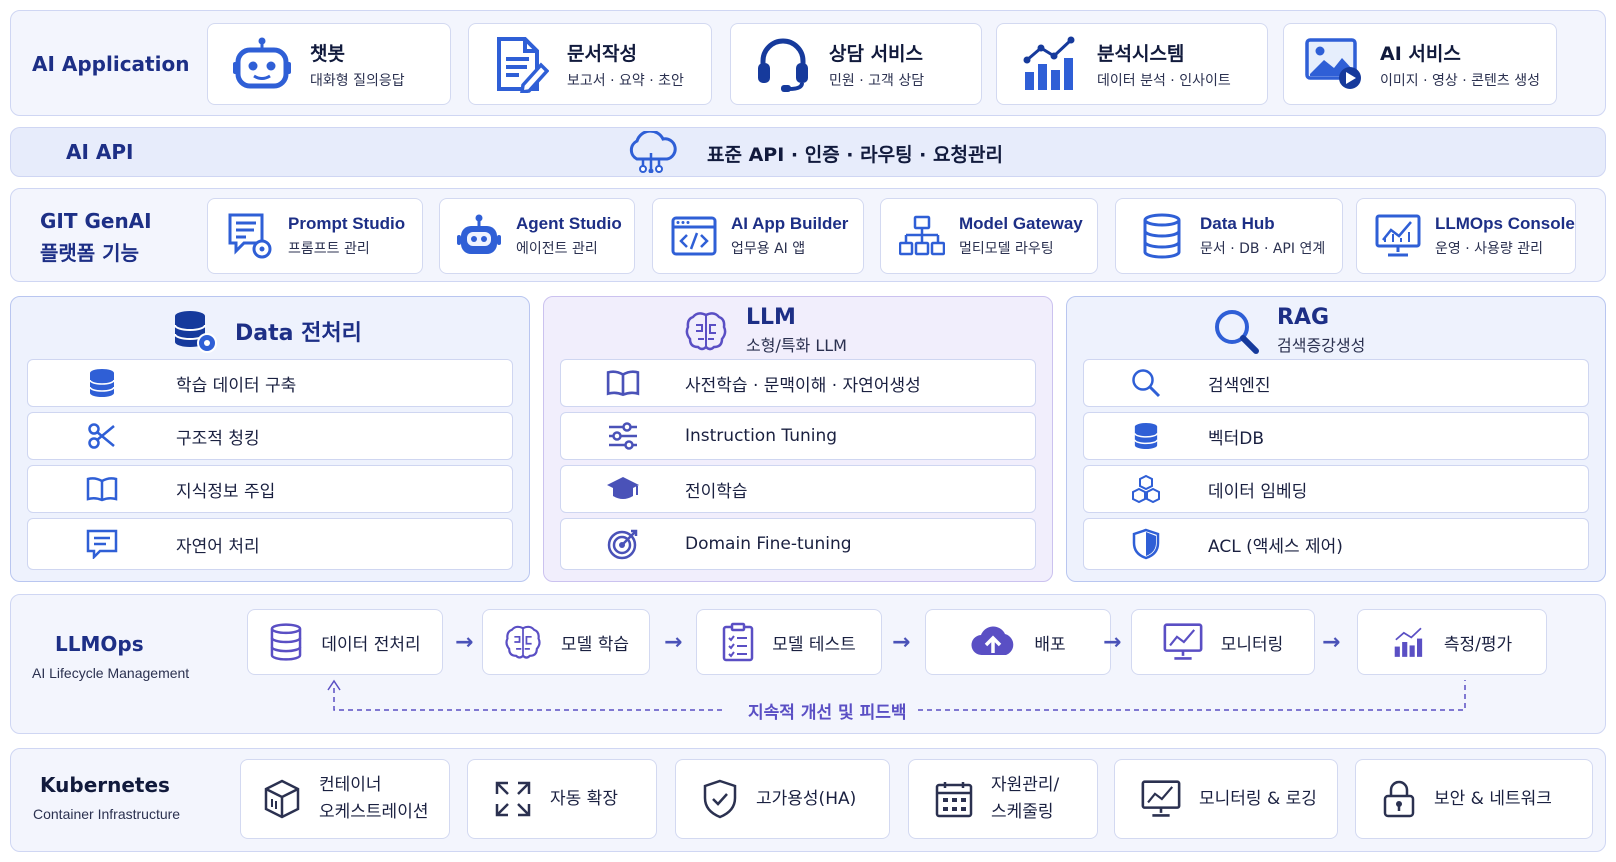  I want to click on brain-chip-icon, so click(706, 330).